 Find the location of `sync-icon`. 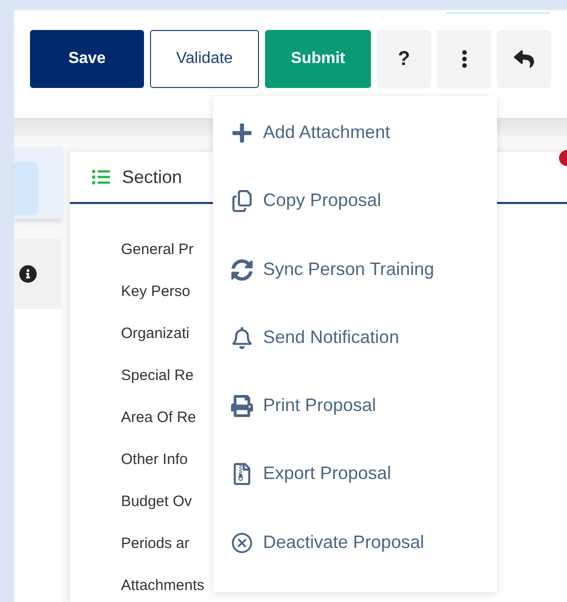

sync-icon is located at coordinates (242, 269).